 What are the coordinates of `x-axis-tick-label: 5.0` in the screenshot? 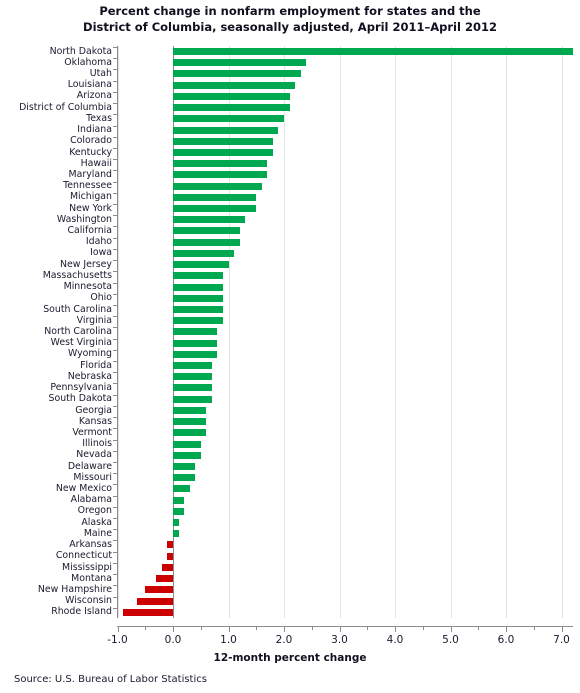 It's located at (450, 640).